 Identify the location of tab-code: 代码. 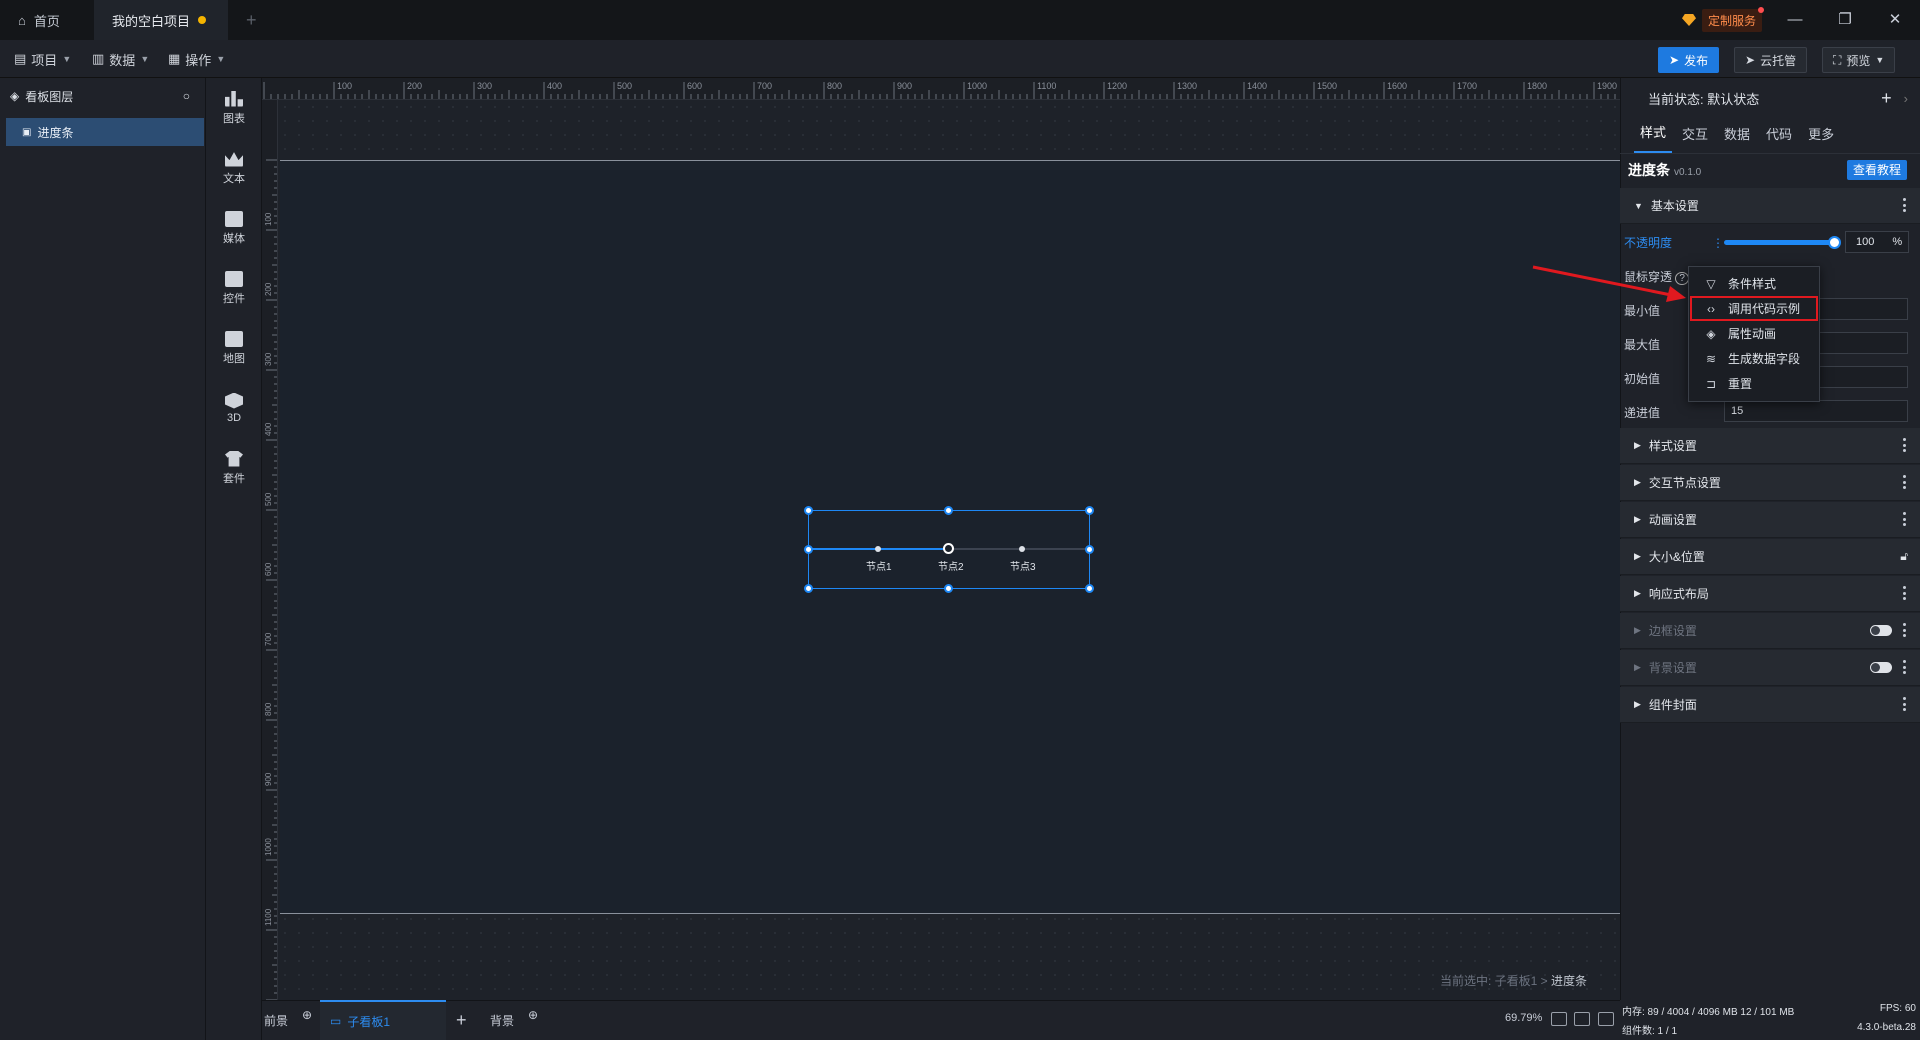
(1779, 138).